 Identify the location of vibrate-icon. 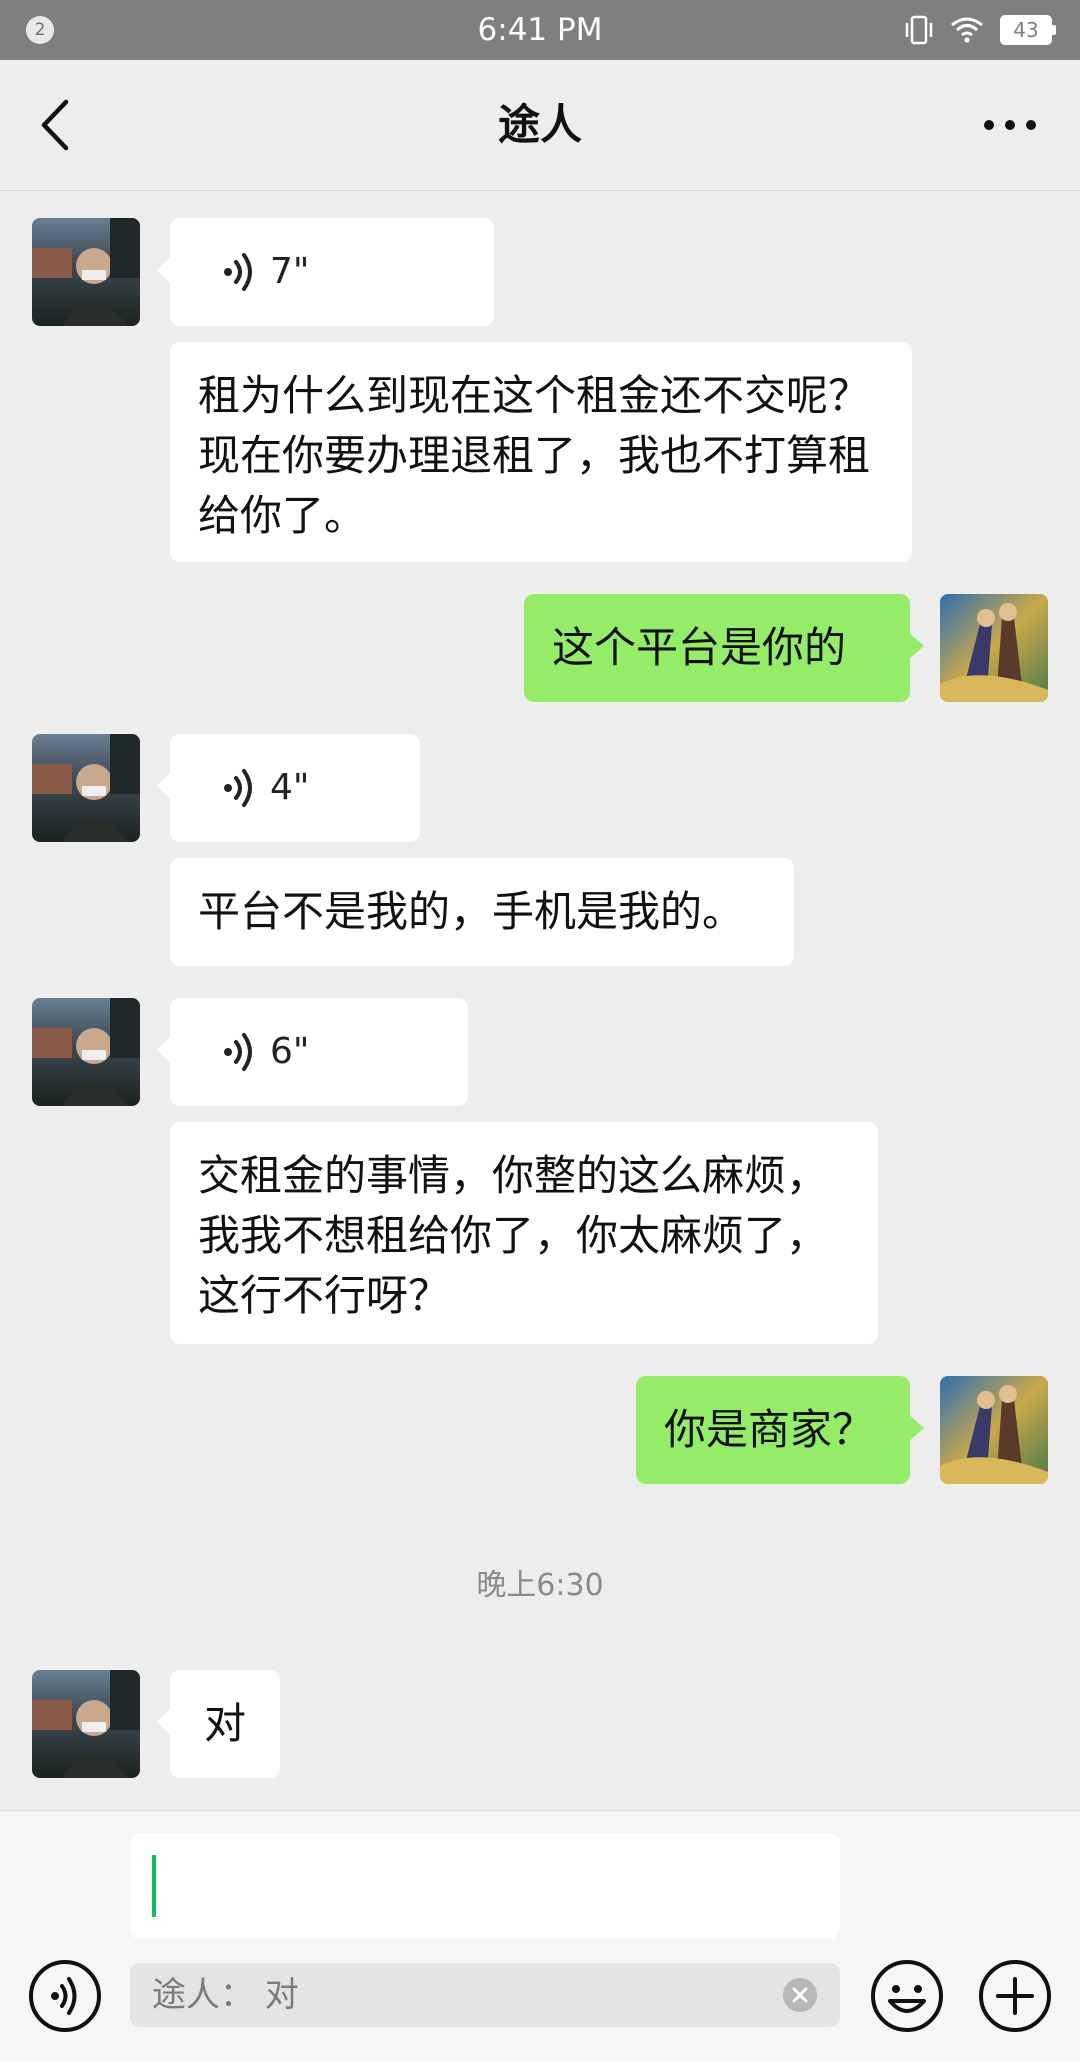
(919, 30).